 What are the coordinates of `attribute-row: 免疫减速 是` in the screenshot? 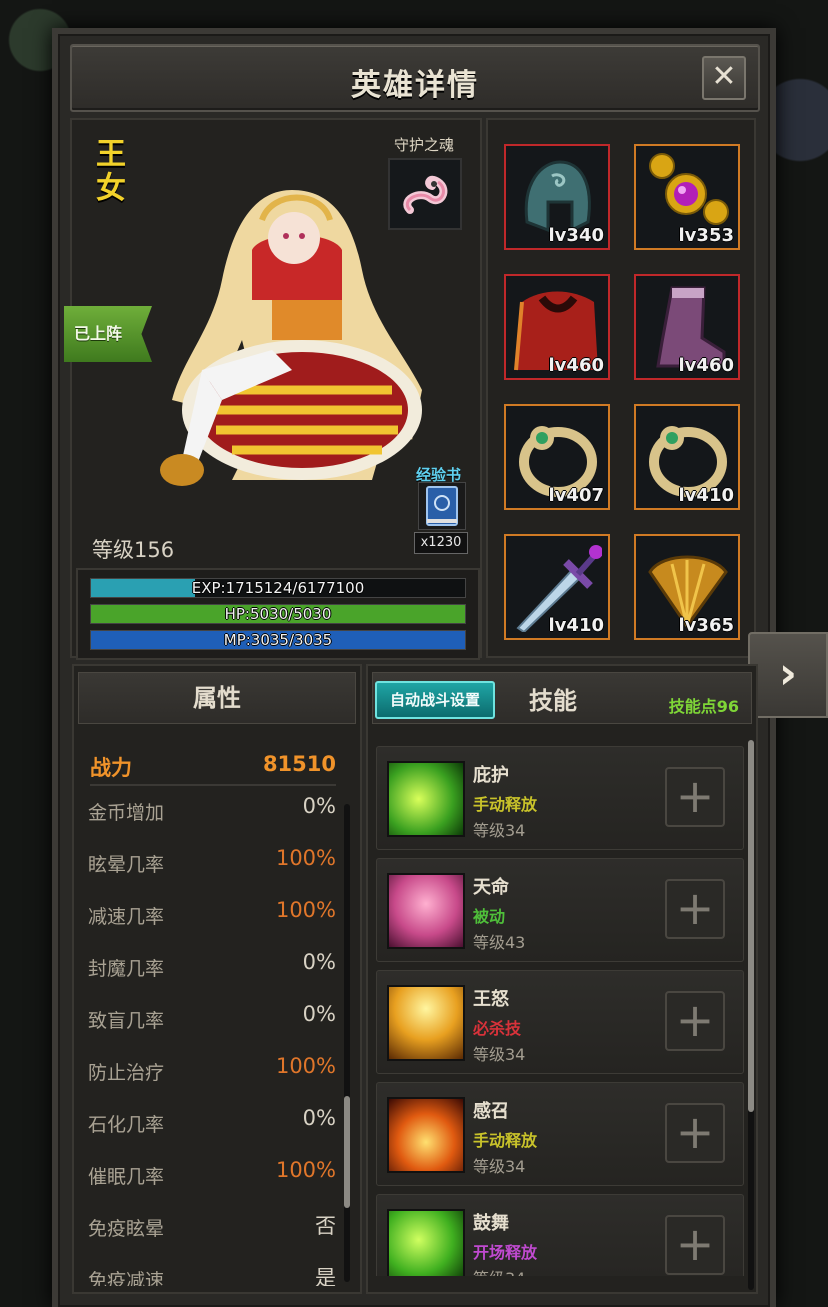 It's located at (212, 1274).